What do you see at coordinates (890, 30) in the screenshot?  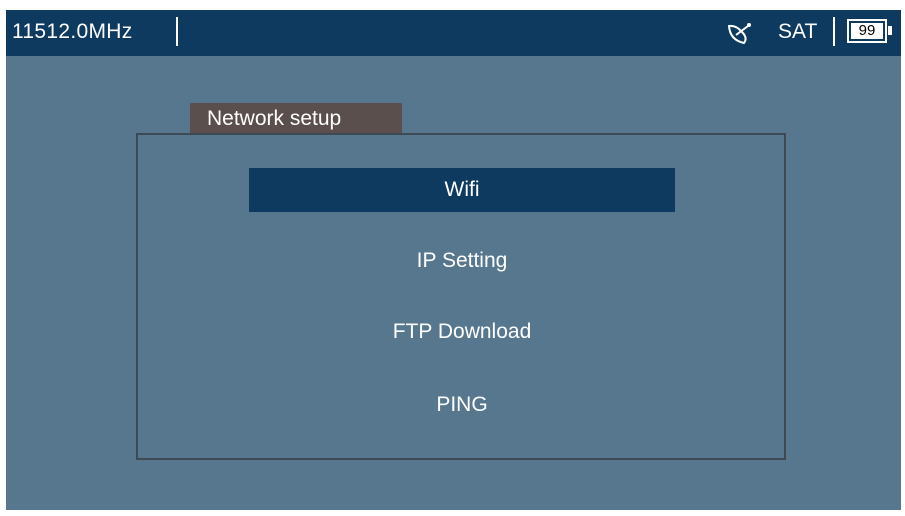 I see `battery-tip` at bounding box center [890, 30].